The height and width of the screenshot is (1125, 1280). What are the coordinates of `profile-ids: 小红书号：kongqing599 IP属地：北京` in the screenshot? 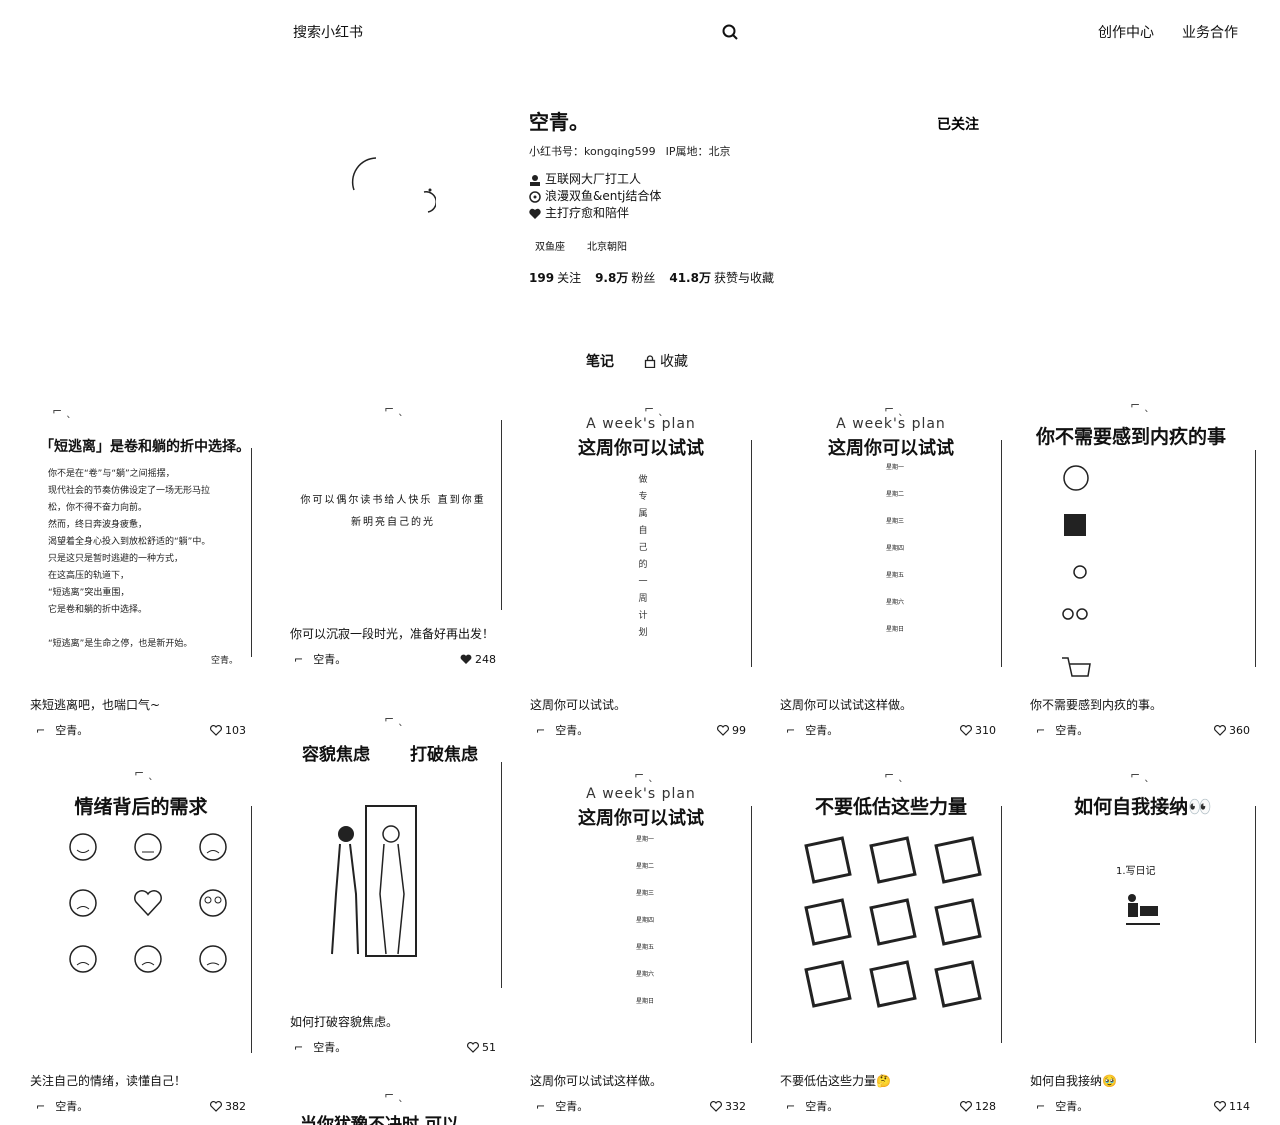 It's located at (759, 151).